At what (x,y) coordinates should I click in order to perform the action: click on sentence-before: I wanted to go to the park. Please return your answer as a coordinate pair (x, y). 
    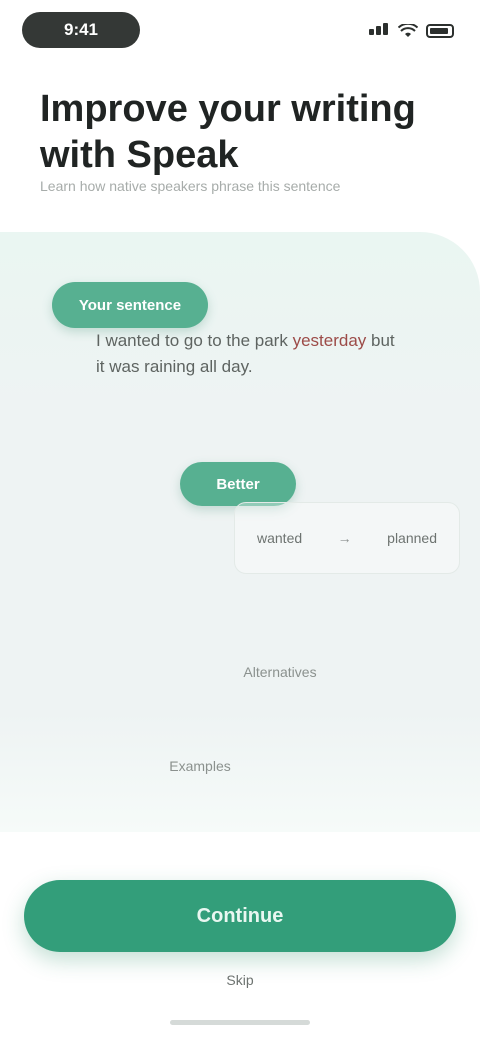
    Looking at the image, I should click on (194, 340).